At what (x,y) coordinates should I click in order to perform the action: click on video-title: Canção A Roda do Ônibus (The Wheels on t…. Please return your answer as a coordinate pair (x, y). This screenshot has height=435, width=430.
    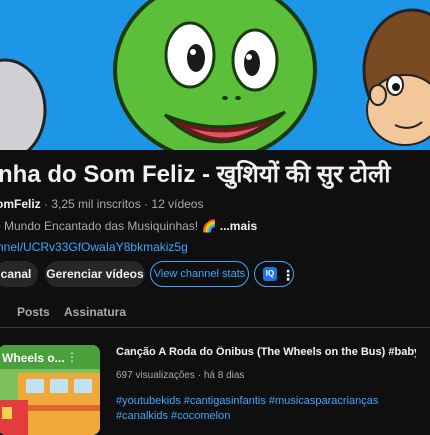
    Looking at the image, I should click on (266, 352).